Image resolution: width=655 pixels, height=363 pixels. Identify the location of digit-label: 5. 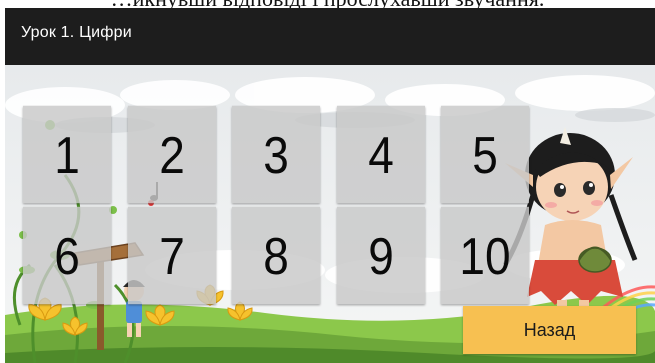
(485, 154).